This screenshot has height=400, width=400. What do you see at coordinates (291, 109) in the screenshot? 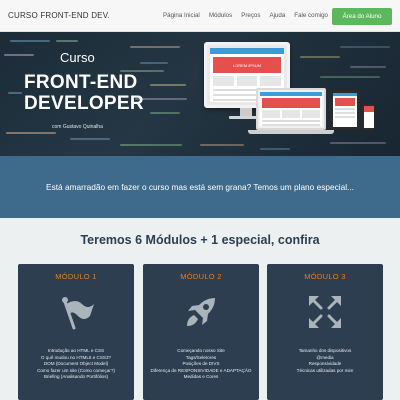
I see `laptop-image` at bounding box center [291, 109].